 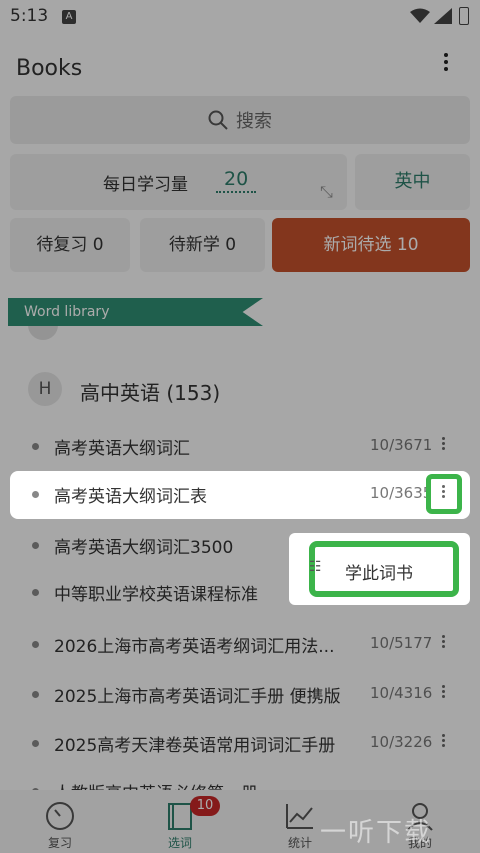 I want to click on review-pending-button: 待复习 0, so click(x=70, y=245).